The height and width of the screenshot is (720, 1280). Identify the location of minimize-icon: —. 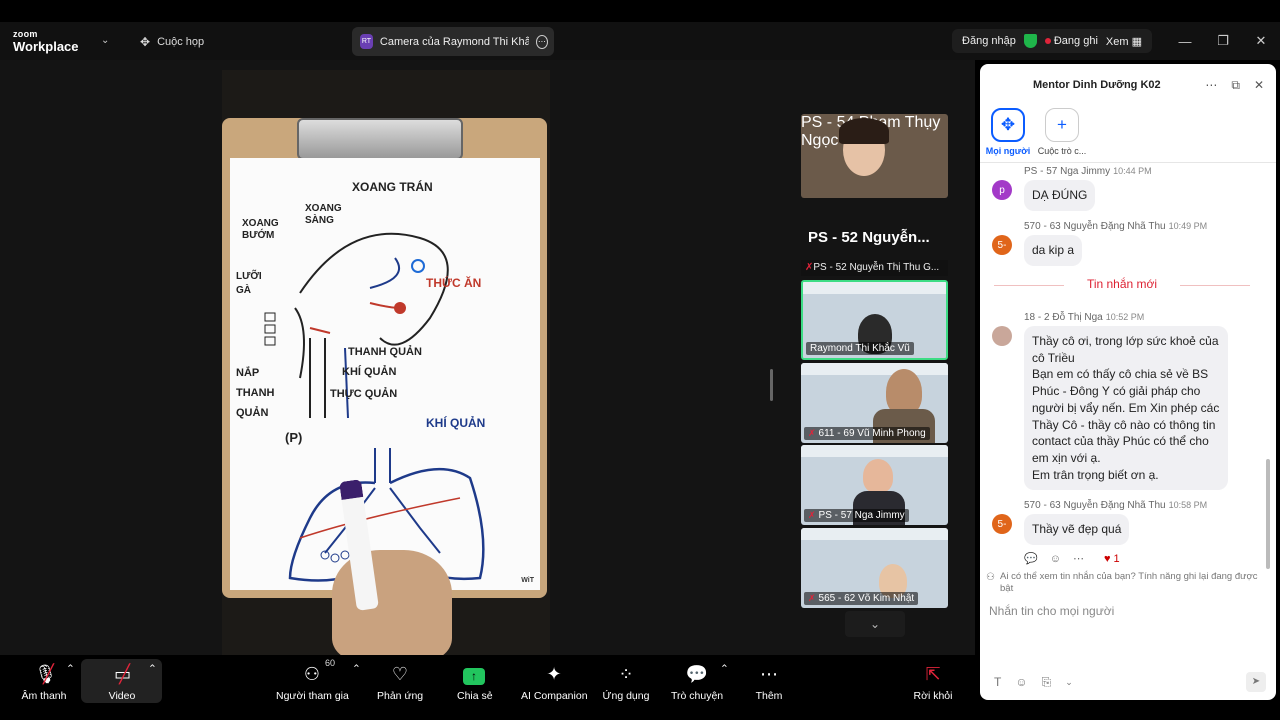
(1185, 41).